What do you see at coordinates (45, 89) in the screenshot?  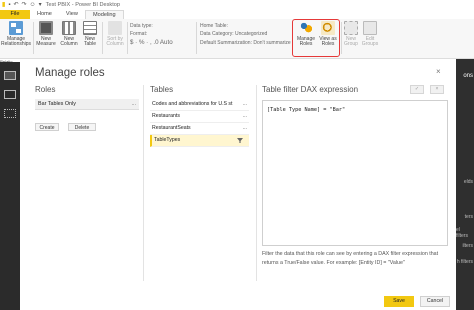 I see `roles-header: Roles` at bounding box center [45, 89].